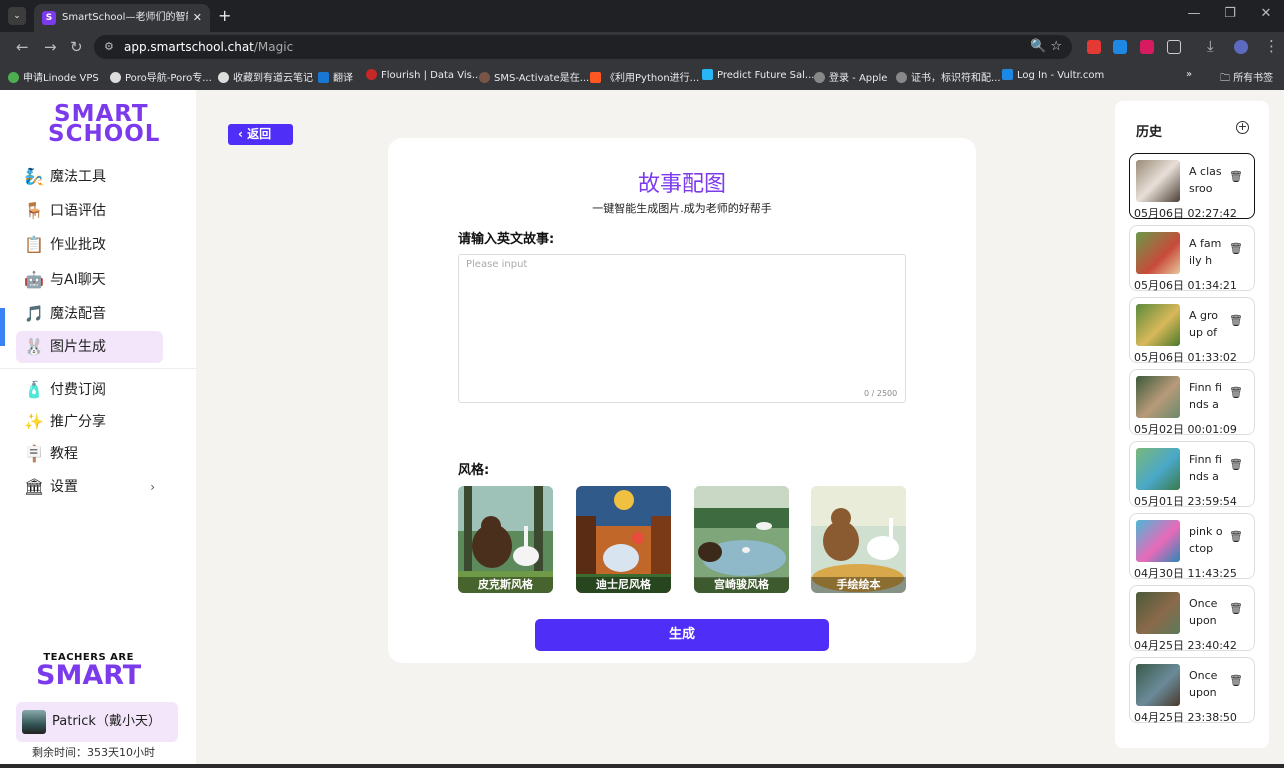 The image size is (1284, 768). Describe the element at coordinates (1242, 127) in the screenshot. I see `add-circle-icon: +` at that location.